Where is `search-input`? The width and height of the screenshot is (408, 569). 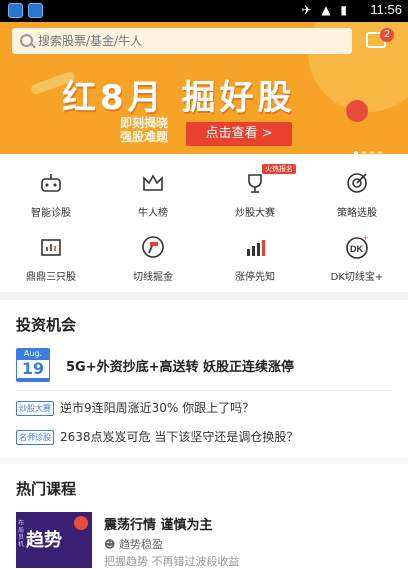
search-input is located at coordinates (188, 41).